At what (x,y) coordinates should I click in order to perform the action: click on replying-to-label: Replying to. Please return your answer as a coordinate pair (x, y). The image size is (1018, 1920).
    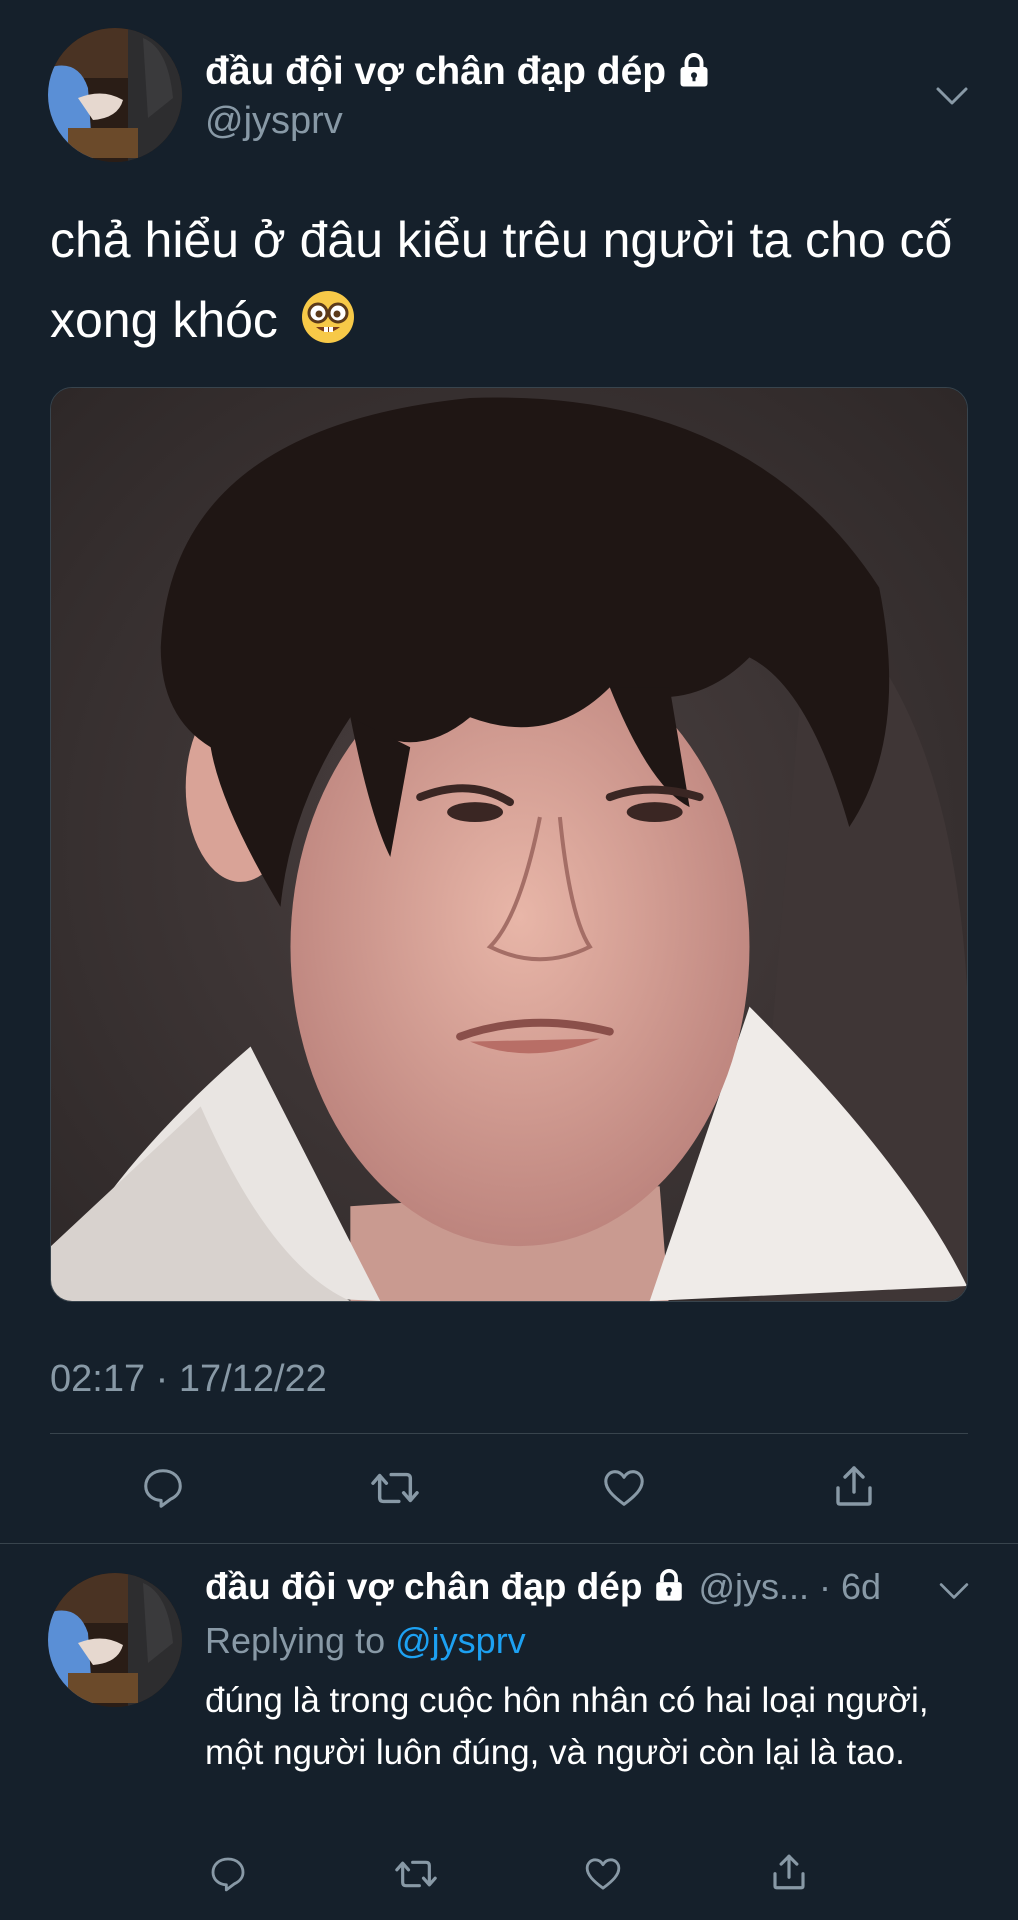
    Looking at the image, I should click on (295, 1640).